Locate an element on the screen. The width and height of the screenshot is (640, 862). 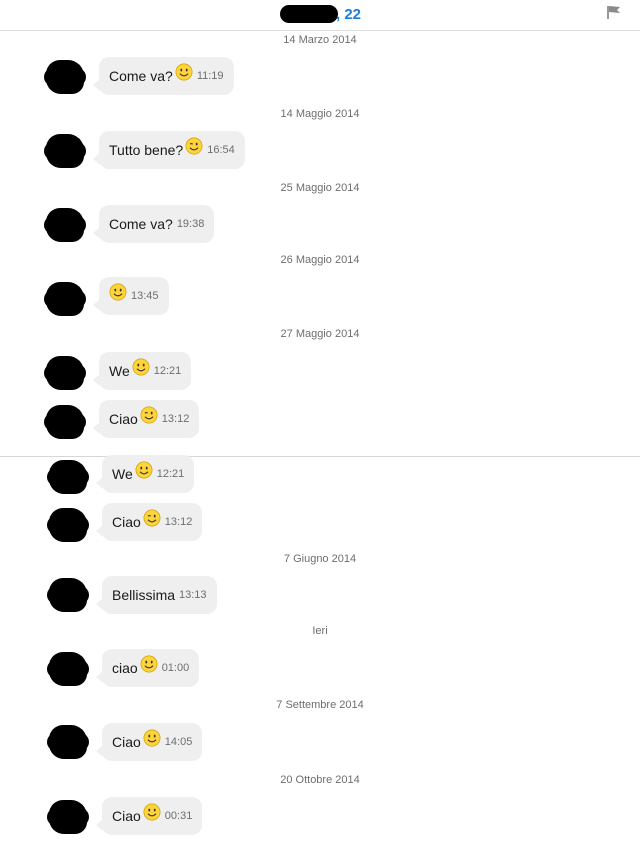
message-bubble: Come va? 11:19 is located at coordinates (163, 76).